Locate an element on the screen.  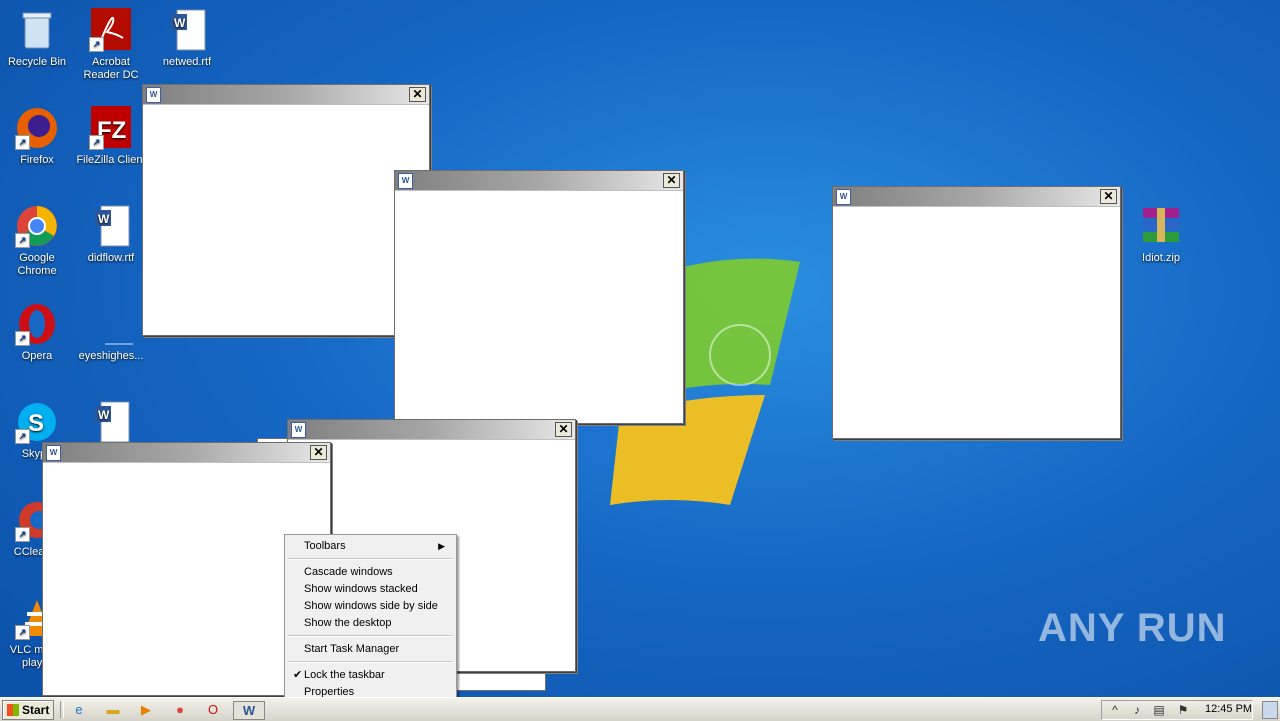
word-taskbar-button: W is located at coordinates (249, 710).